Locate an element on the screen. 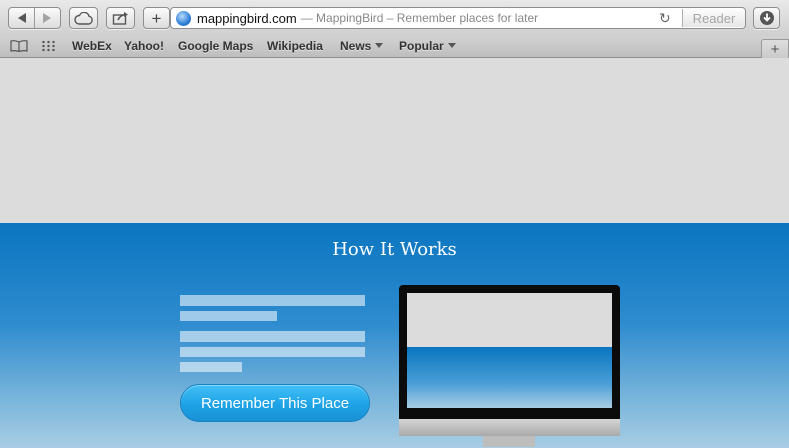  share-button is located at coordinates (120, 18).